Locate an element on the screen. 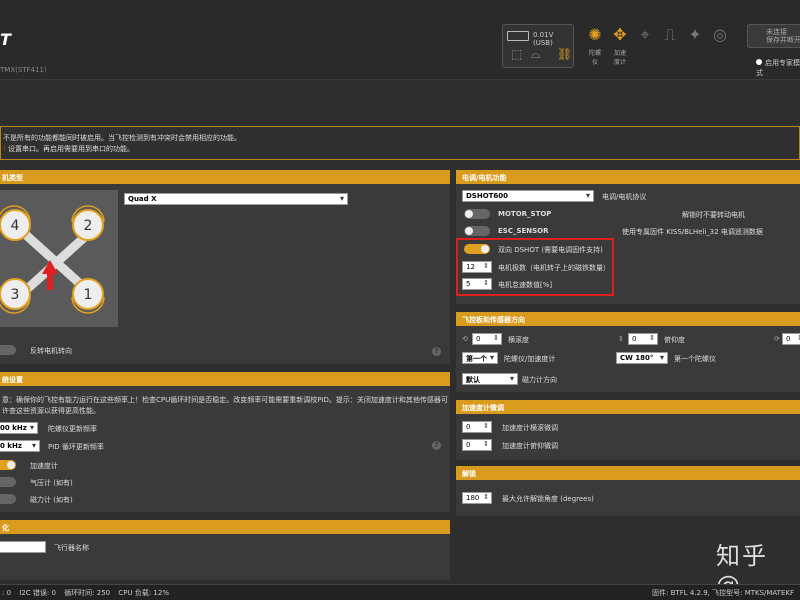 The width and height of the screenshot is (800, 600). accel-status: ✥ 加速 度计 is located at coordinates (620, 45).